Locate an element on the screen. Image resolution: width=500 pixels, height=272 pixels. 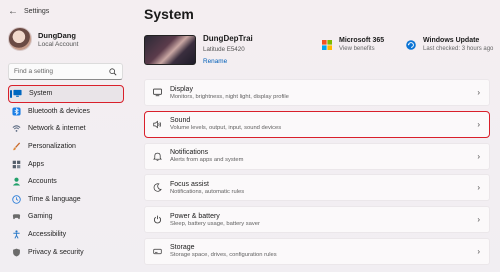
device-wallpaper-thumbnail is located at coordinates (170, 50).